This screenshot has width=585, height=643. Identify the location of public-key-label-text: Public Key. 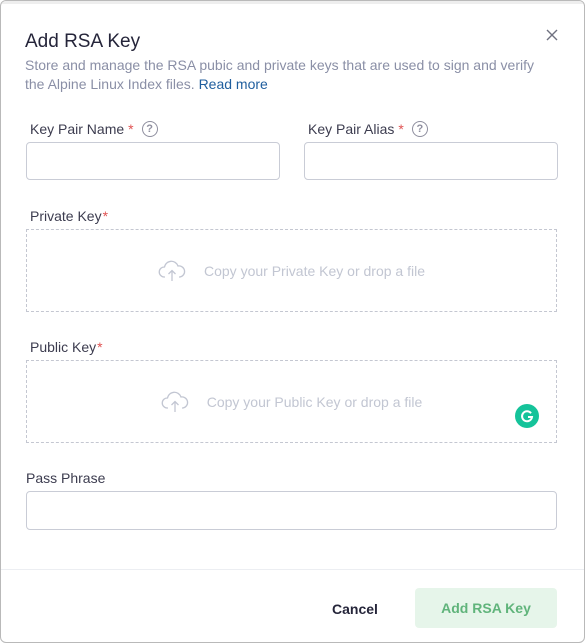
(63, 347).